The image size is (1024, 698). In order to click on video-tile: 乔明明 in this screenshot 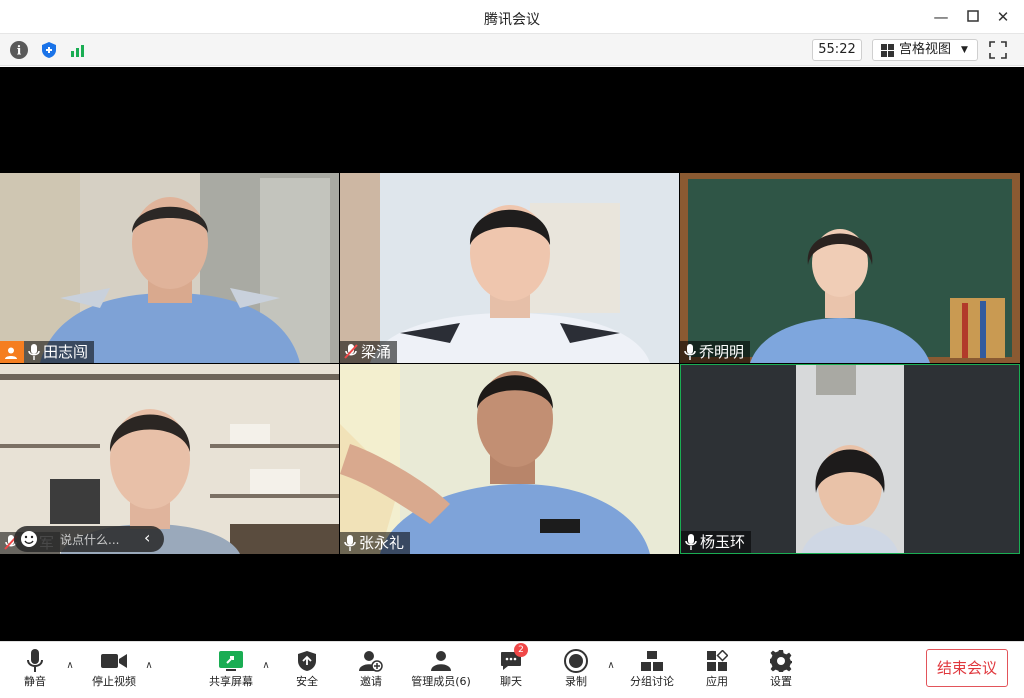, I will do `click(850, 268)`.